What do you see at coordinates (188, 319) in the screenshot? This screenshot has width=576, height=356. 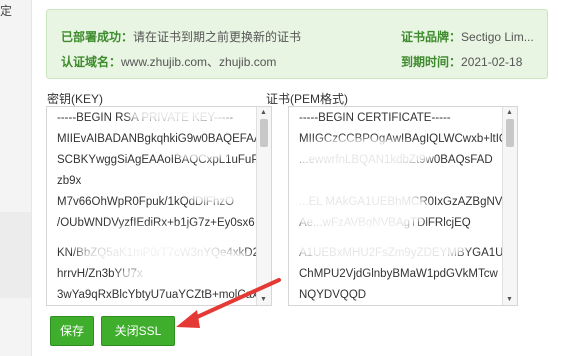 I see `arrow-head-icon` at bounding box center [188, 319].